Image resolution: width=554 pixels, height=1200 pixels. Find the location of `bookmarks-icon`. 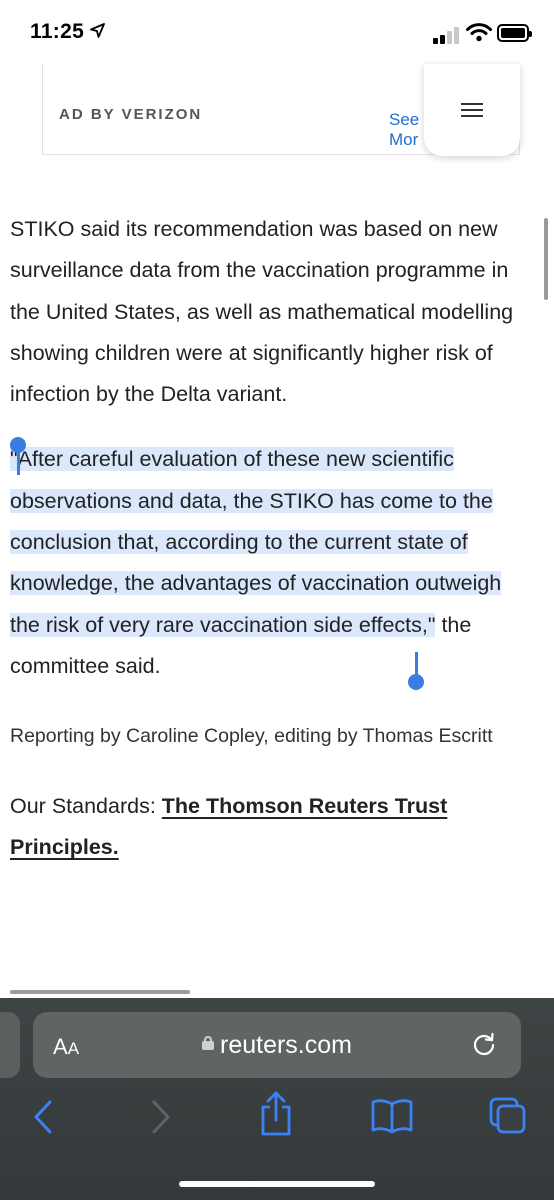

bookmarks-icon is located at coordinates (392, 1118).